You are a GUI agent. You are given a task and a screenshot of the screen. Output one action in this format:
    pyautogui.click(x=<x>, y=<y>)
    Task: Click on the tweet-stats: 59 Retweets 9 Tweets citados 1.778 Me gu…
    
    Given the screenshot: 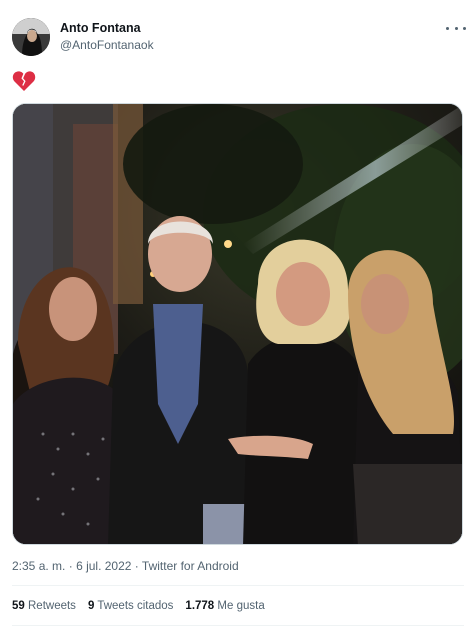 What is the action you would take?
    pyautogui.click(x=138, y=606)
    